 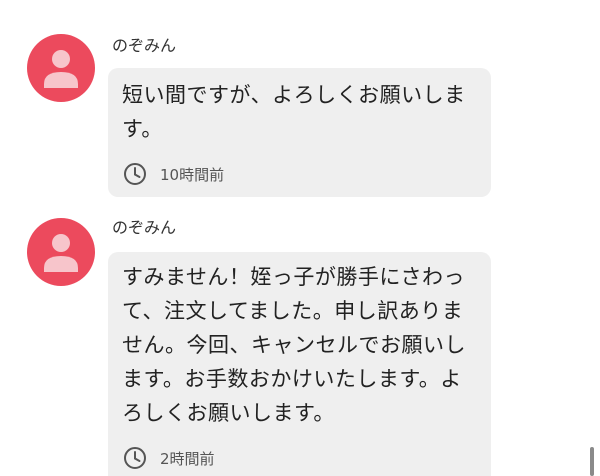 What do you see at coordinates (187, 458) in the screenshot?
I see `timestamp: 2時間前` at bounding box center [187, 458].